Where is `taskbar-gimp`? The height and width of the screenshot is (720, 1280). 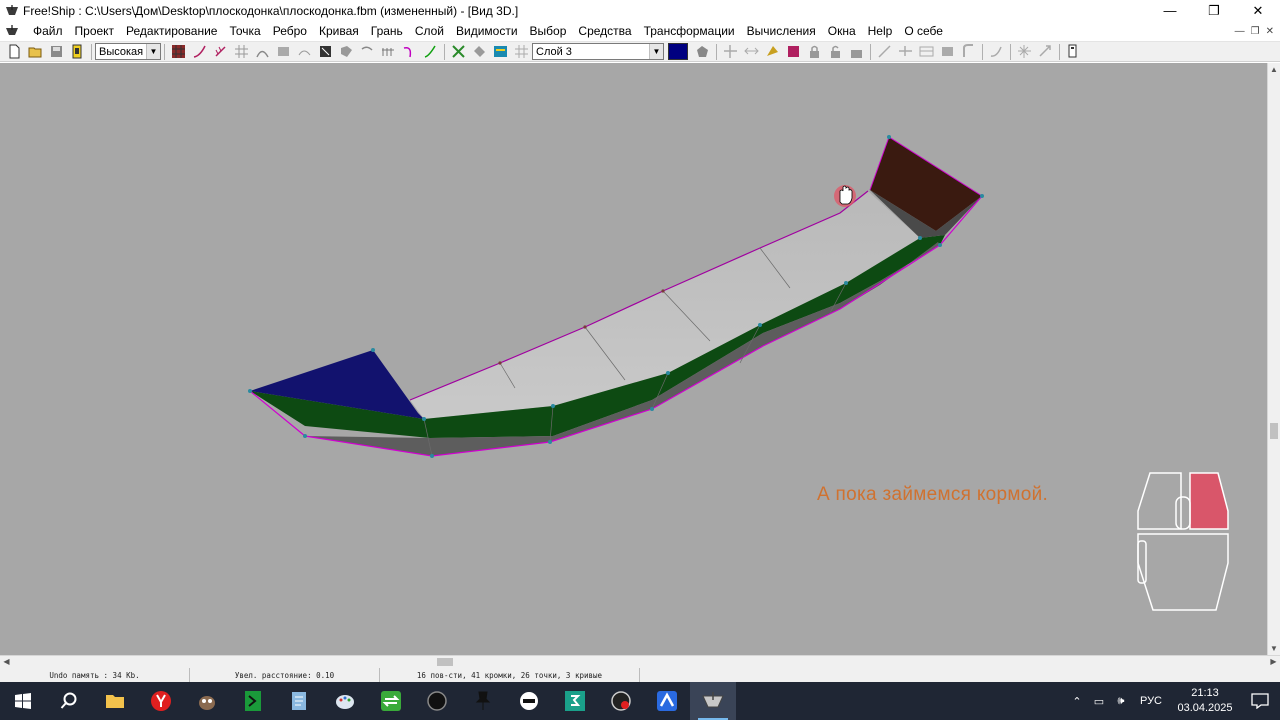 taskbar-gimp is located at coordinates (207, 701).